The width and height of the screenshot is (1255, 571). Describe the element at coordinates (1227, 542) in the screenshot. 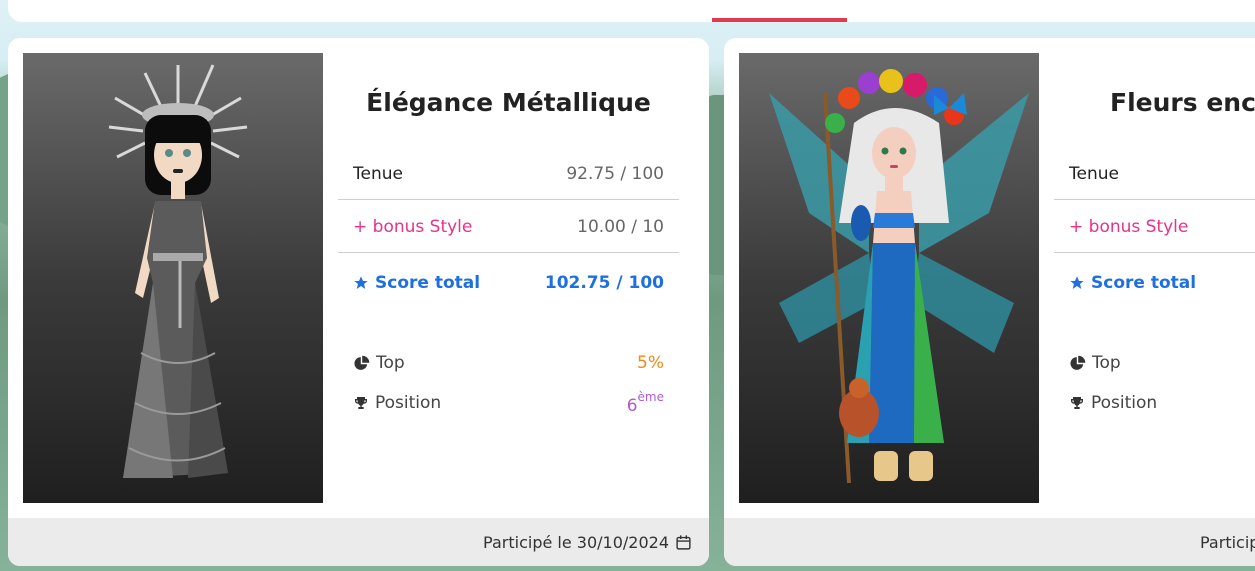

I see `participation-date: Particip` at that location.